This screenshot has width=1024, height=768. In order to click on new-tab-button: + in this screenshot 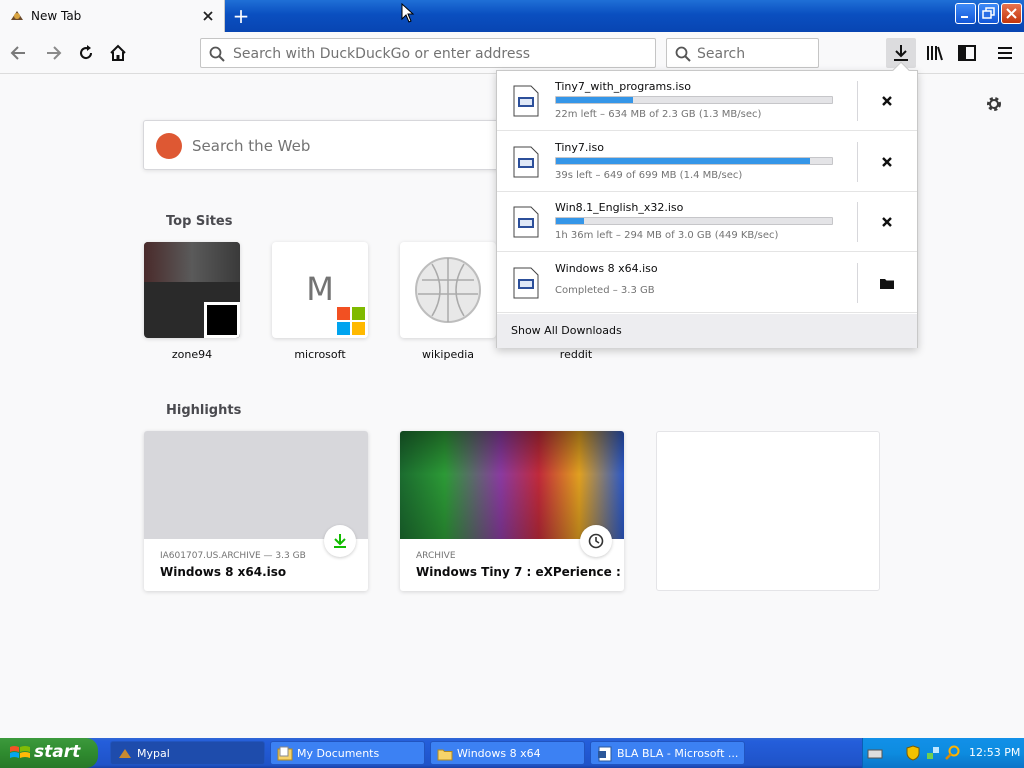, I will do `click(241, 16)`.